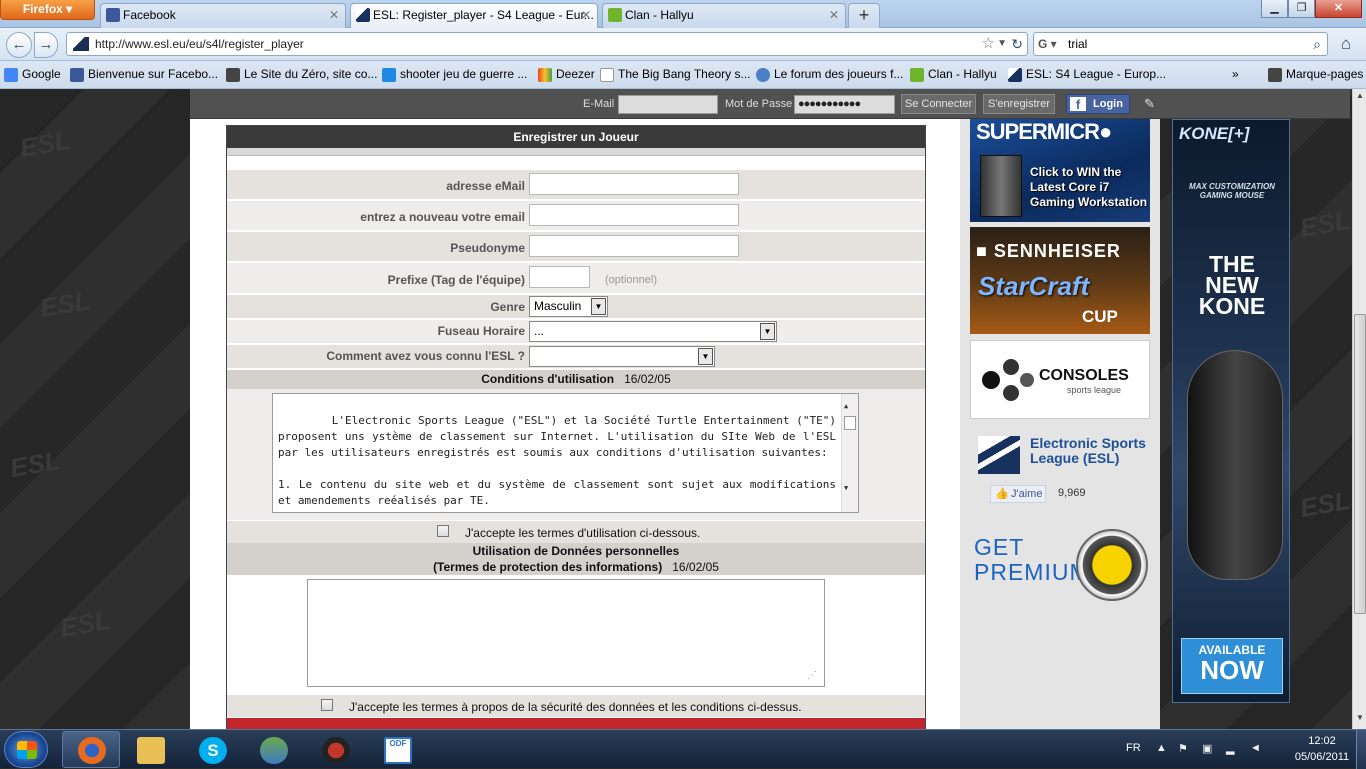 This screenshot has width=1366, height=769. I want to click on like-button: 👍 J'aime, so click(1018, 494).